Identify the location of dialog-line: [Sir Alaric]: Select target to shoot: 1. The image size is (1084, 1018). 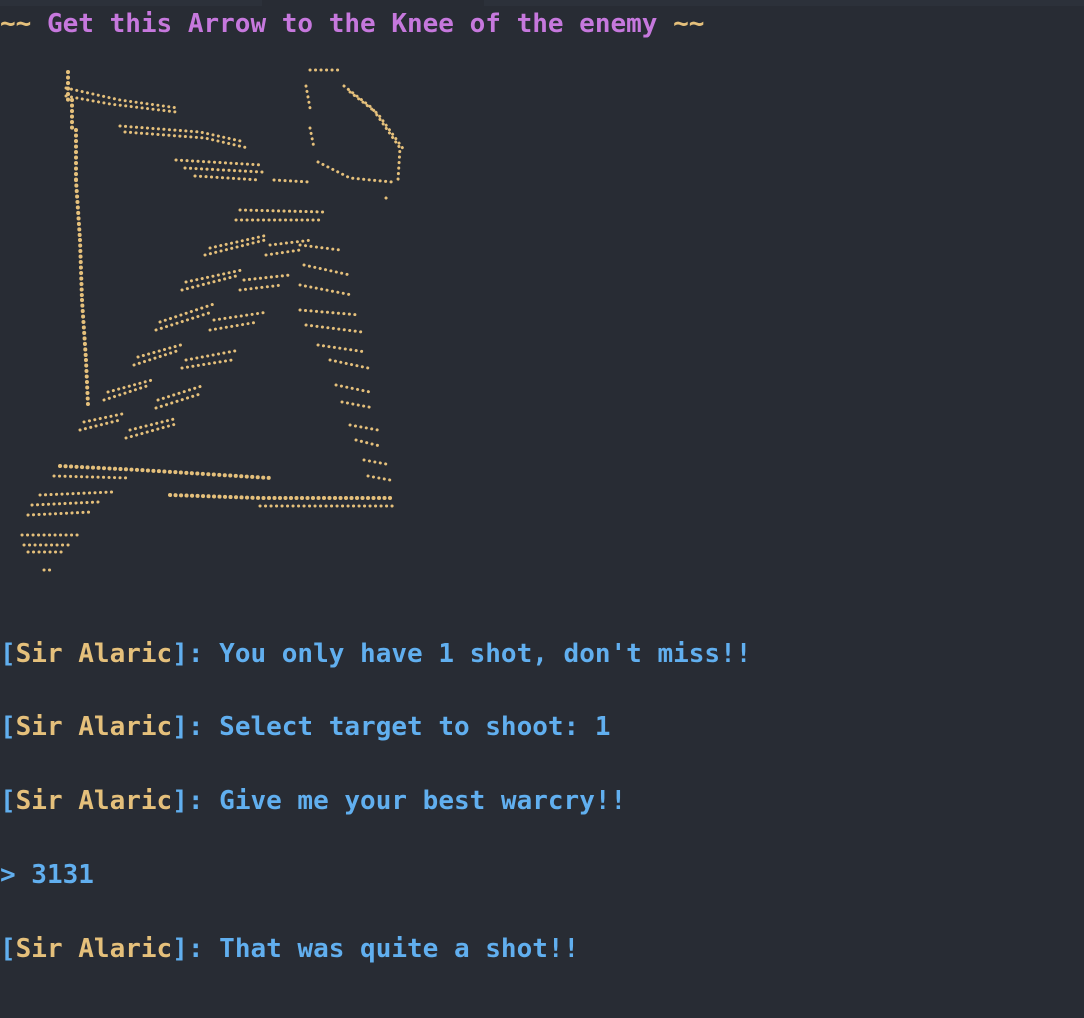
(305, 727).